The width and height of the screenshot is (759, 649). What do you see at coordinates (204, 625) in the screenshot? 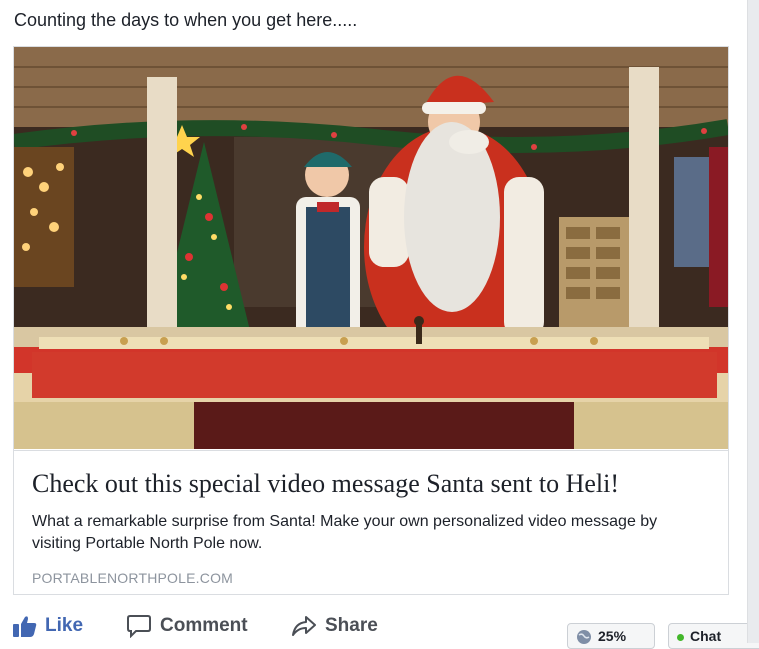
I see `comment-label: Comment` at bounding box center [204, 625].